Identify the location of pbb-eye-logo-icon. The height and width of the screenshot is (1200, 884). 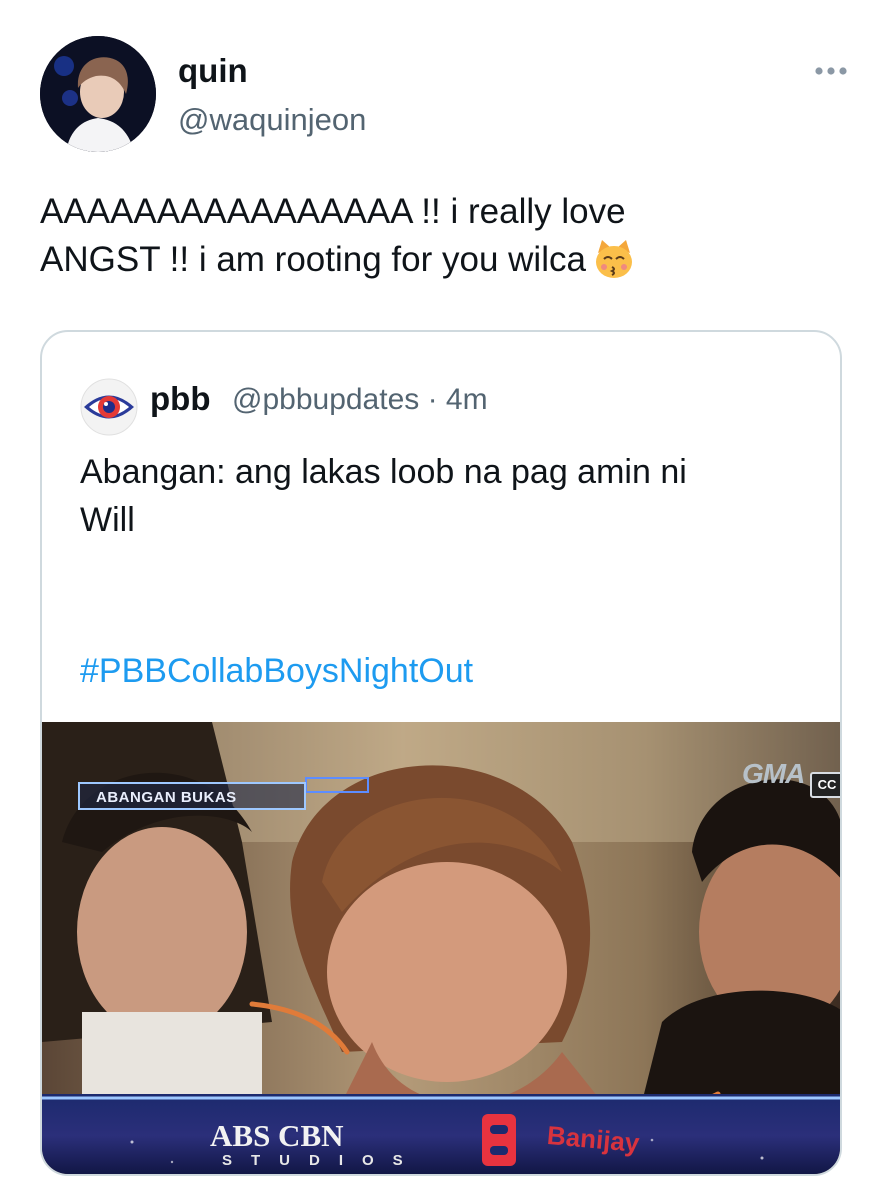
(109, 407).